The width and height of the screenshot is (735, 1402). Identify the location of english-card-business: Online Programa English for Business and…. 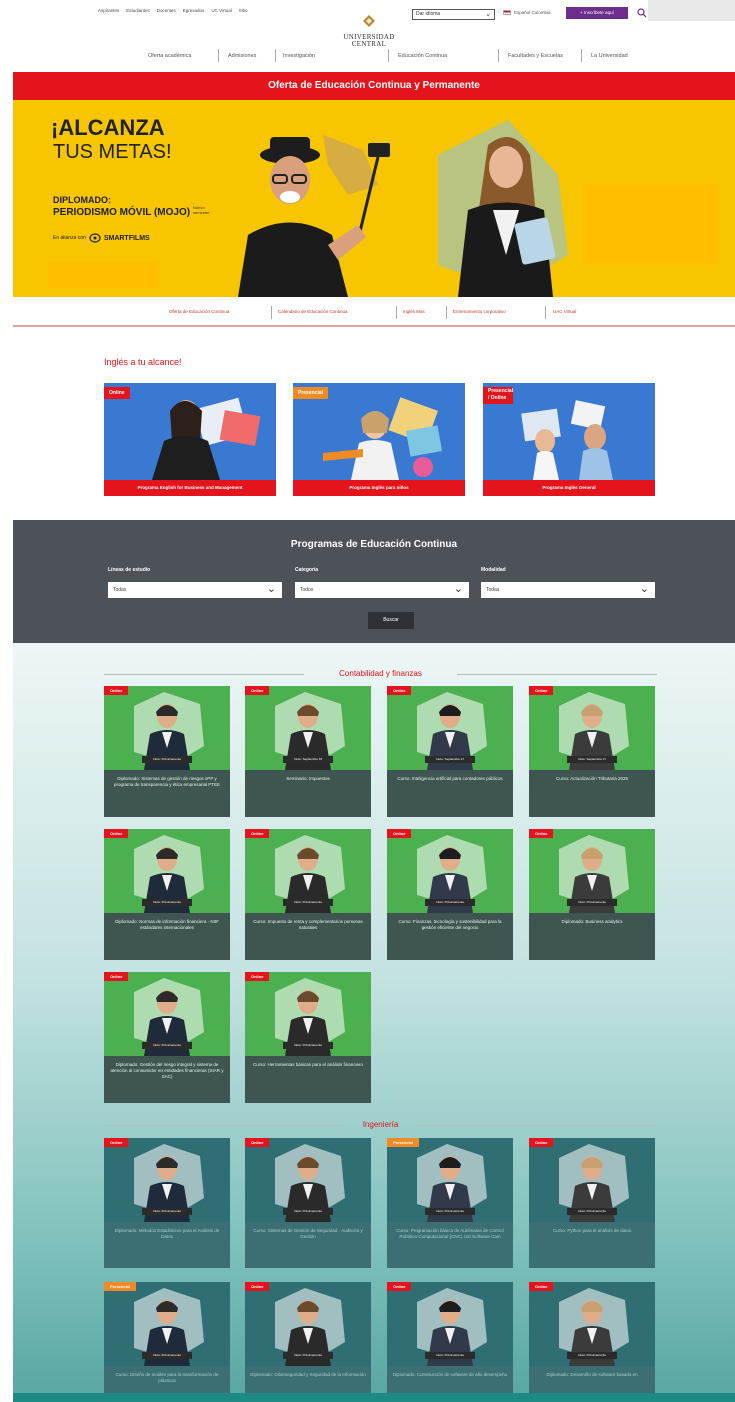
(190, 439).